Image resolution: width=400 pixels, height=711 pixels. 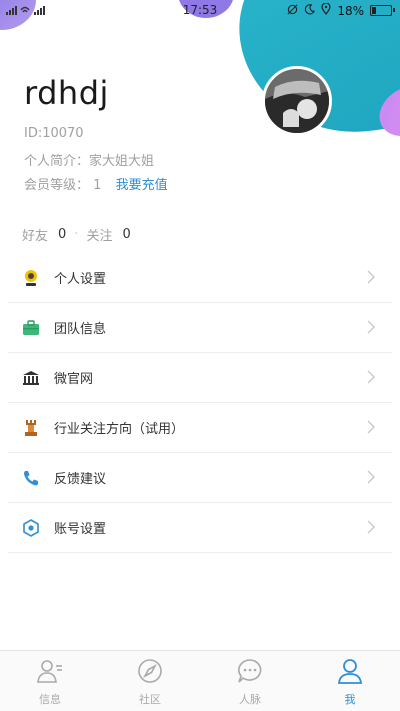 What do you see at coordinates (350, 671) in the screenshot?
I see `user-icon` at bounding box center [350, 671].